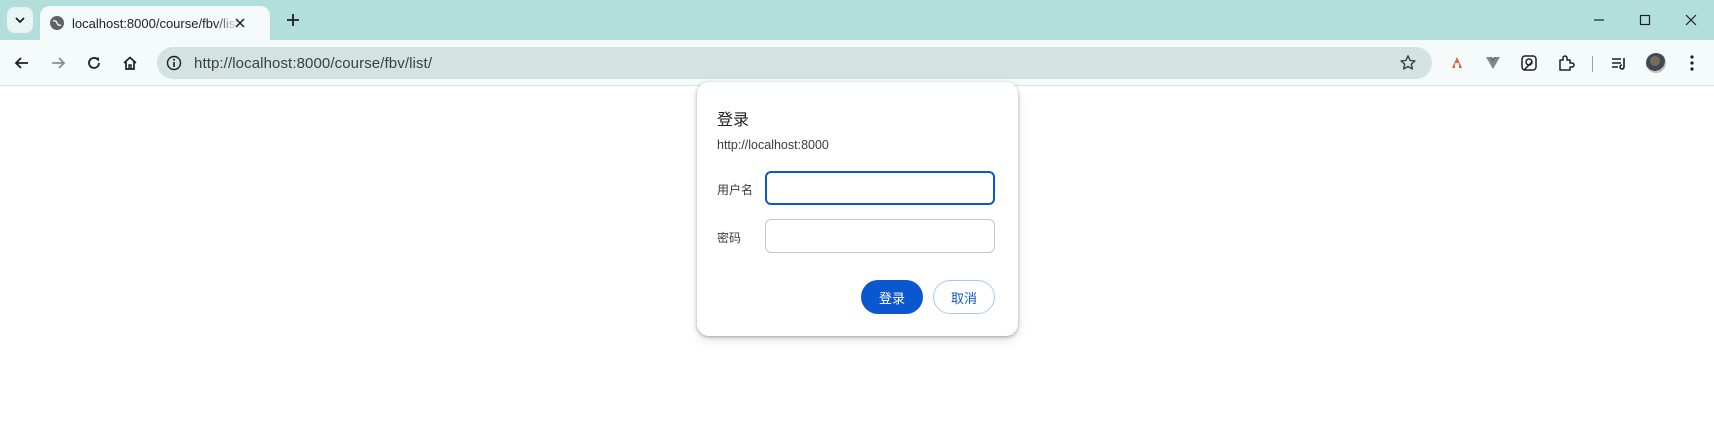  Describe the element at coordinates (735, 190) in the screenshot. I see `username-label: 用户名` at that location.